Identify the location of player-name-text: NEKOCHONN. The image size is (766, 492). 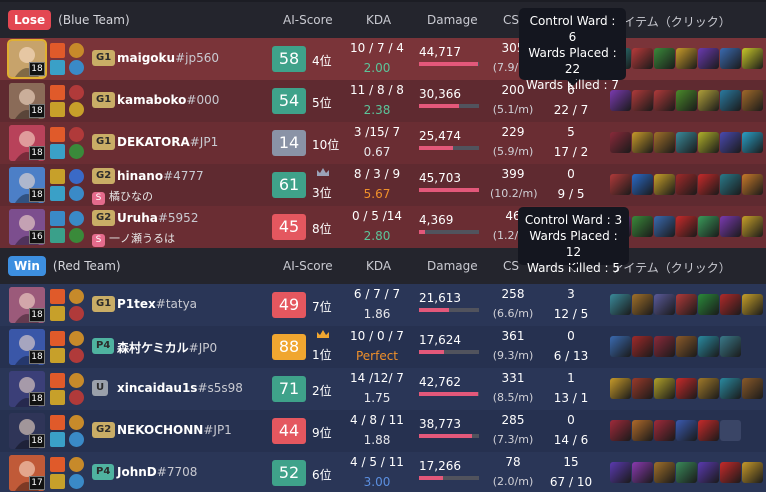
(160, 430).